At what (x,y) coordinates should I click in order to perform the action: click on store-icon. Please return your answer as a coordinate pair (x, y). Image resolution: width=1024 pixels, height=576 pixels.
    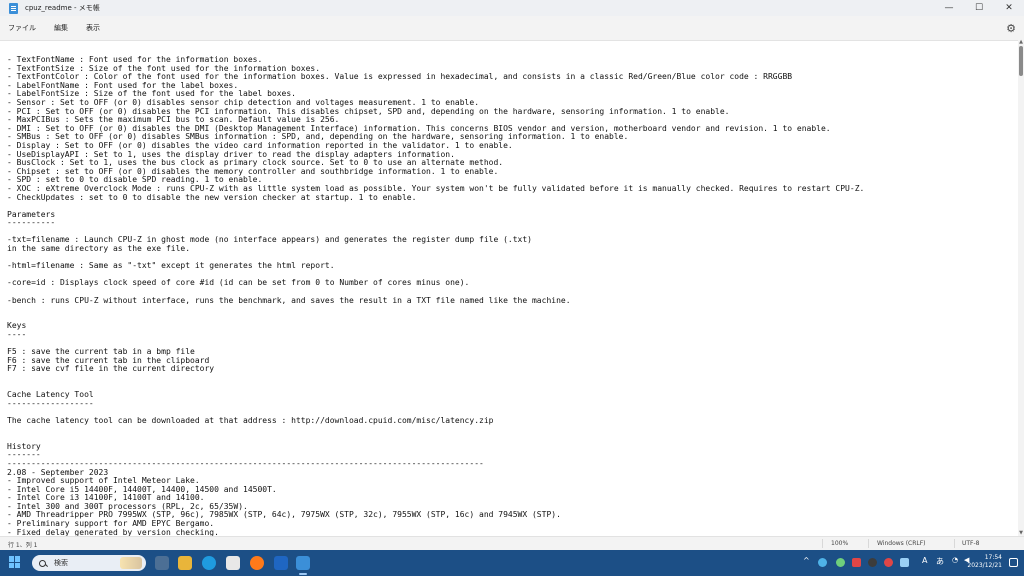
    Looking at the image, I should click on (233, 563).